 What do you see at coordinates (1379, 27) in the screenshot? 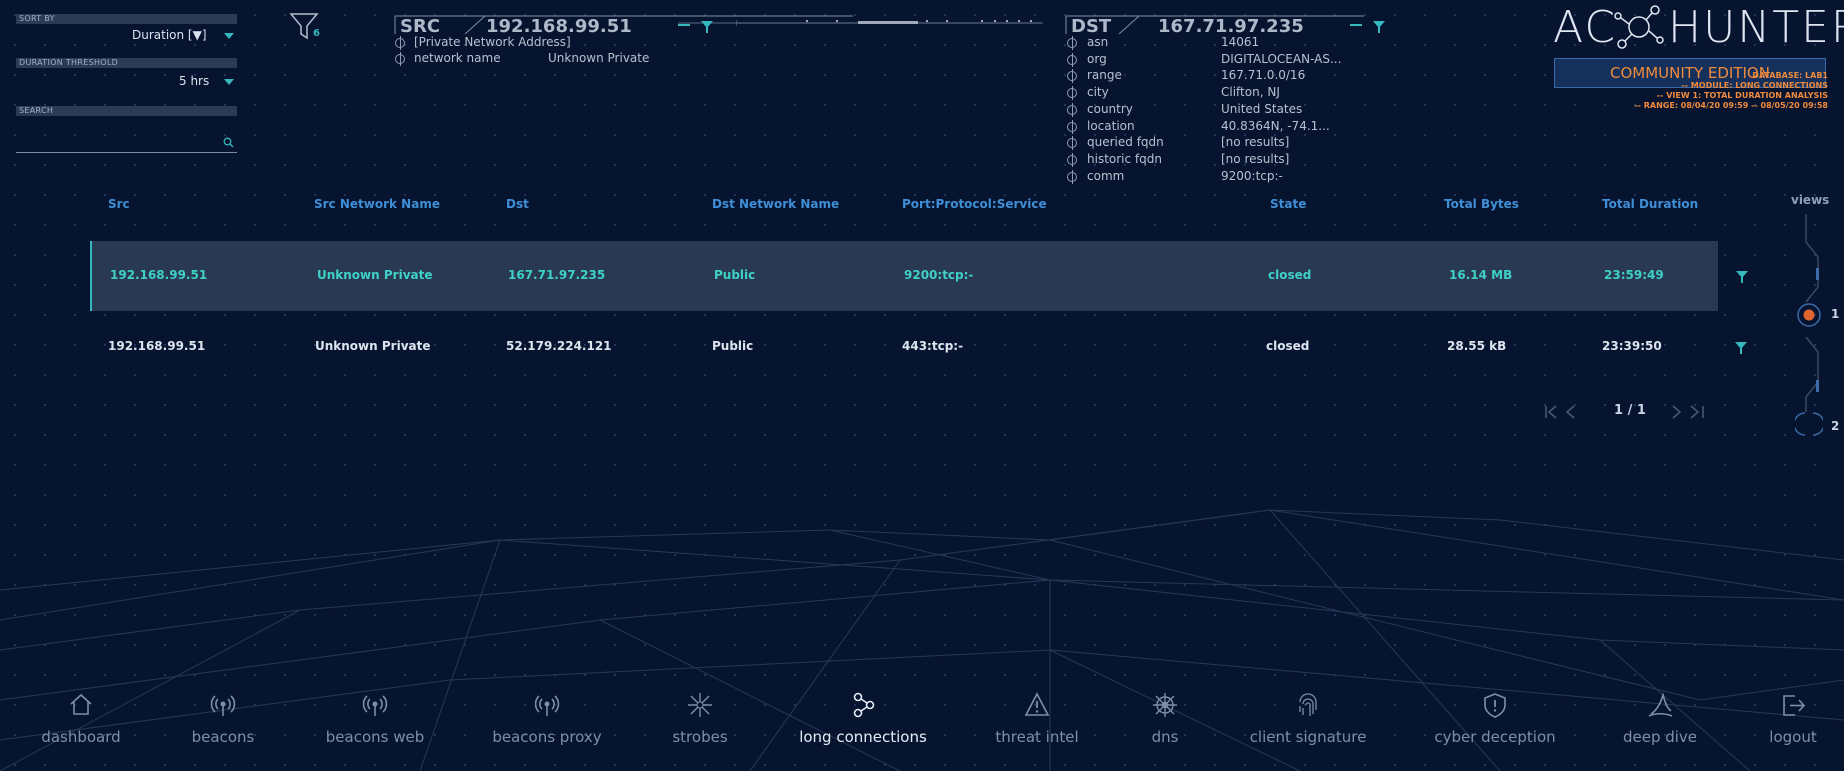
I see `dst-filter-icon` at bounding box center [1379, 27].